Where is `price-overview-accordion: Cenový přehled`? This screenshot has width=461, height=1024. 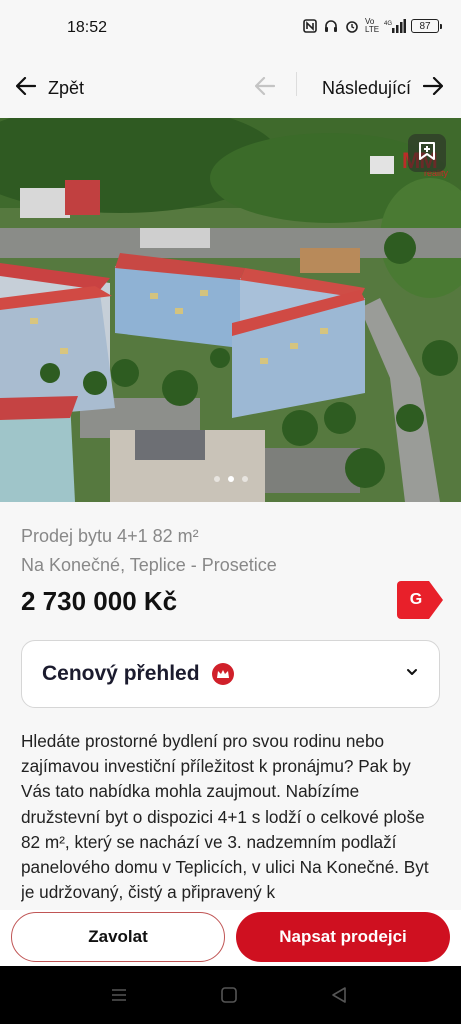
price-overview-accordion: Cenový přehled is located at coordinates (230, 674).